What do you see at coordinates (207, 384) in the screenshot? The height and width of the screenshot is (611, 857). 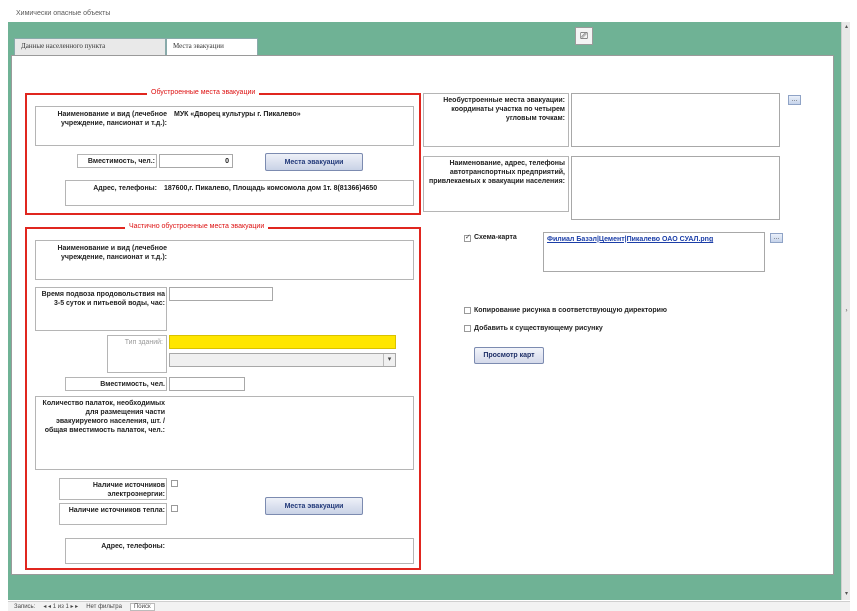 I see `partial-capacity-field` at bounding box center [207, 384].